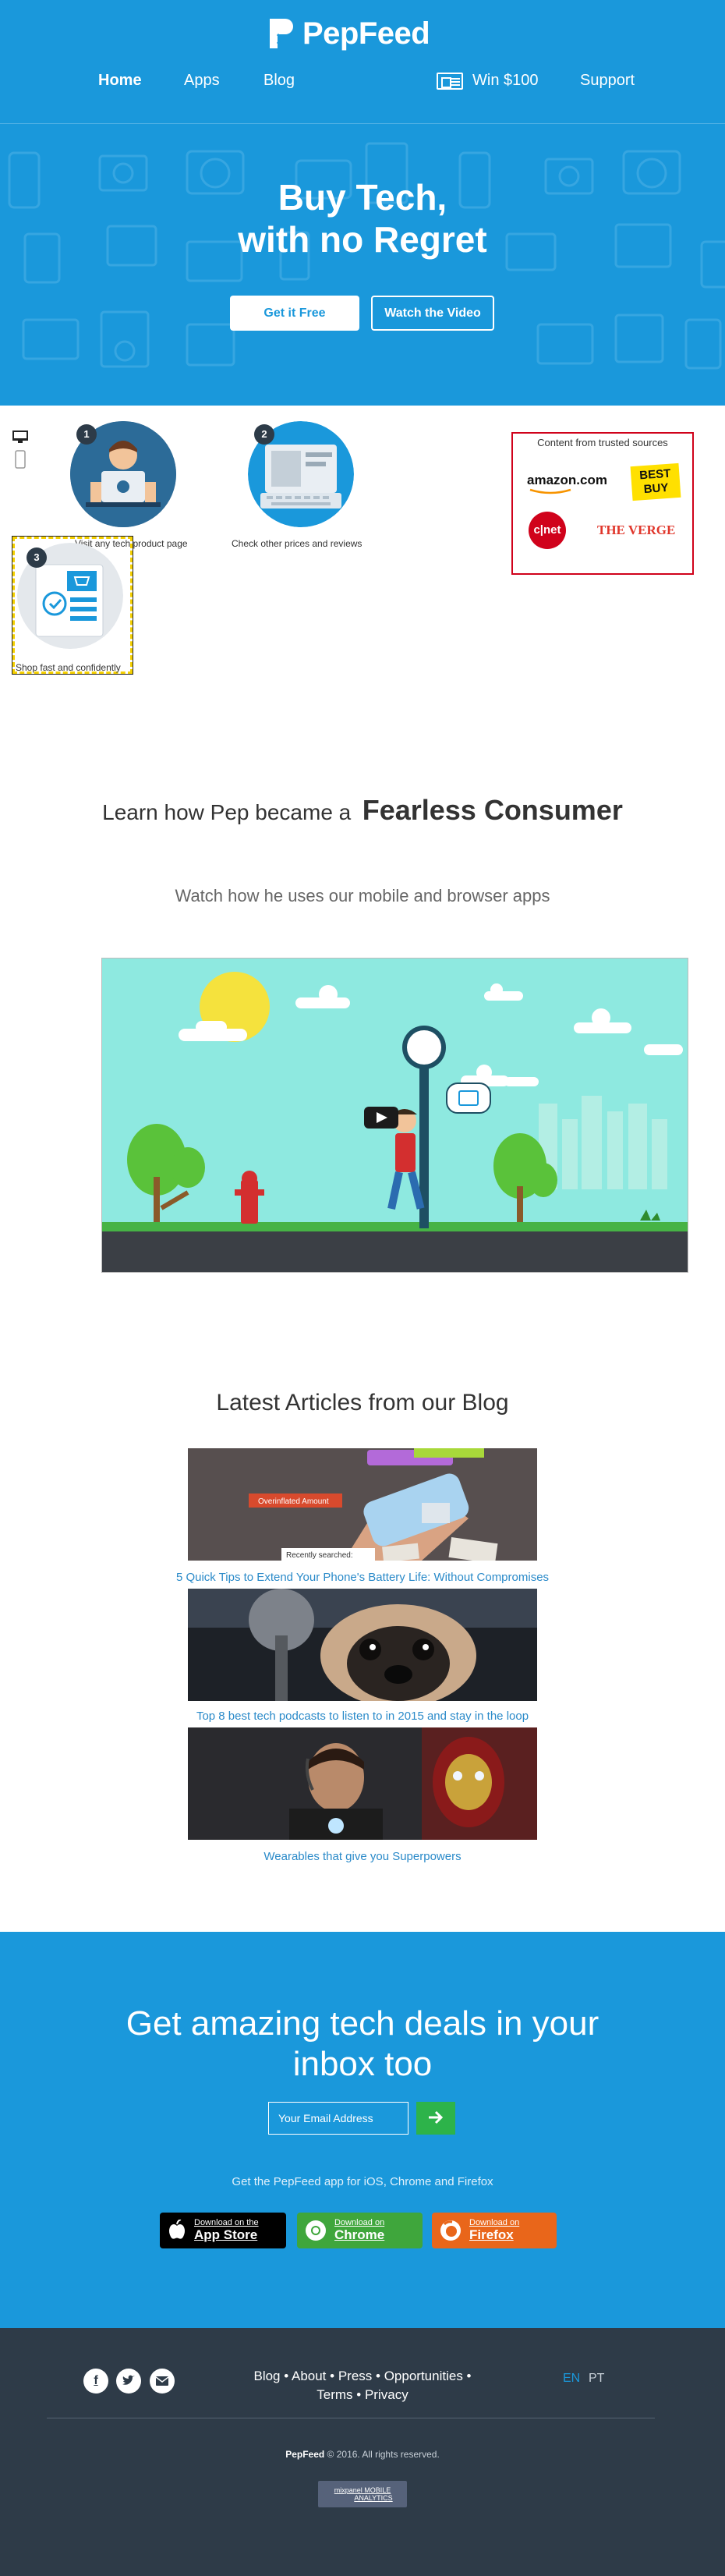 This screenshot has height=2576, width=725. I want to click on apple-icon, so click(177, 2229).